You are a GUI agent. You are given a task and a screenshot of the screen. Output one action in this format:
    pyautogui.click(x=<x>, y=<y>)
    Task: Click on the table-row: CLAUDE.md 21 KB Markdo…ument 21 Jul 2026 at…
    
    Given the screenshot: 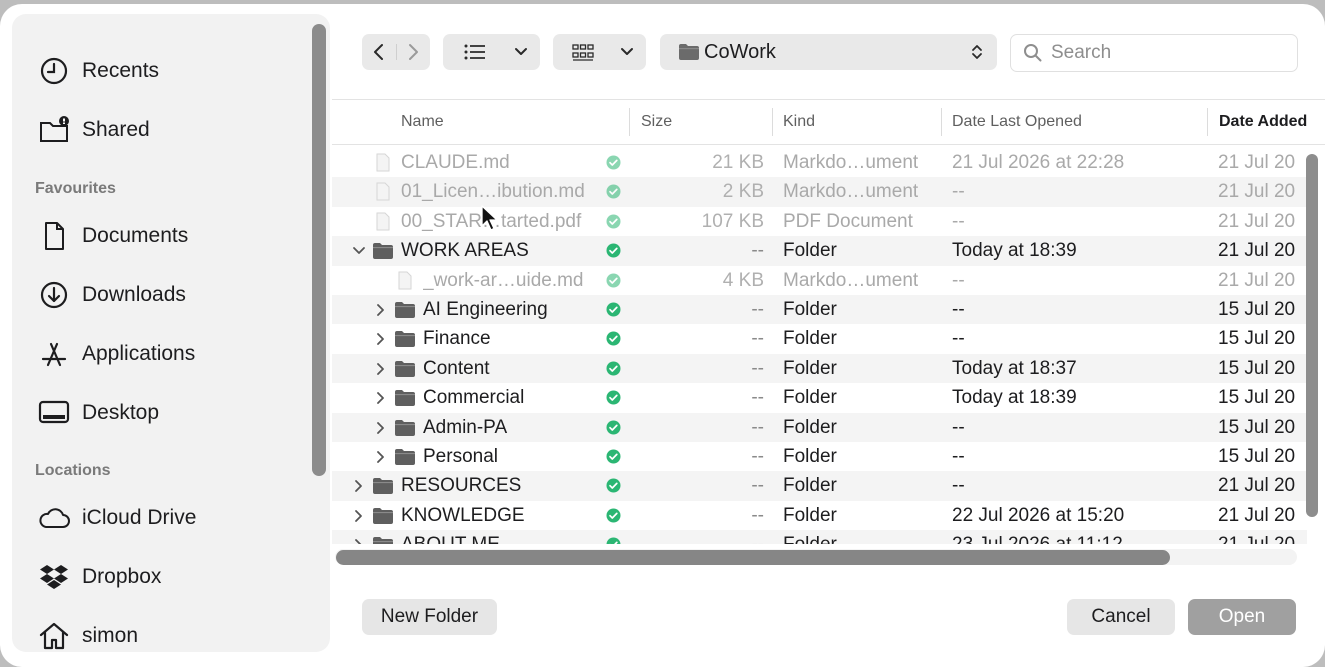 What is the action you would take?
    pyautogui.click(x=819, y=162)
    